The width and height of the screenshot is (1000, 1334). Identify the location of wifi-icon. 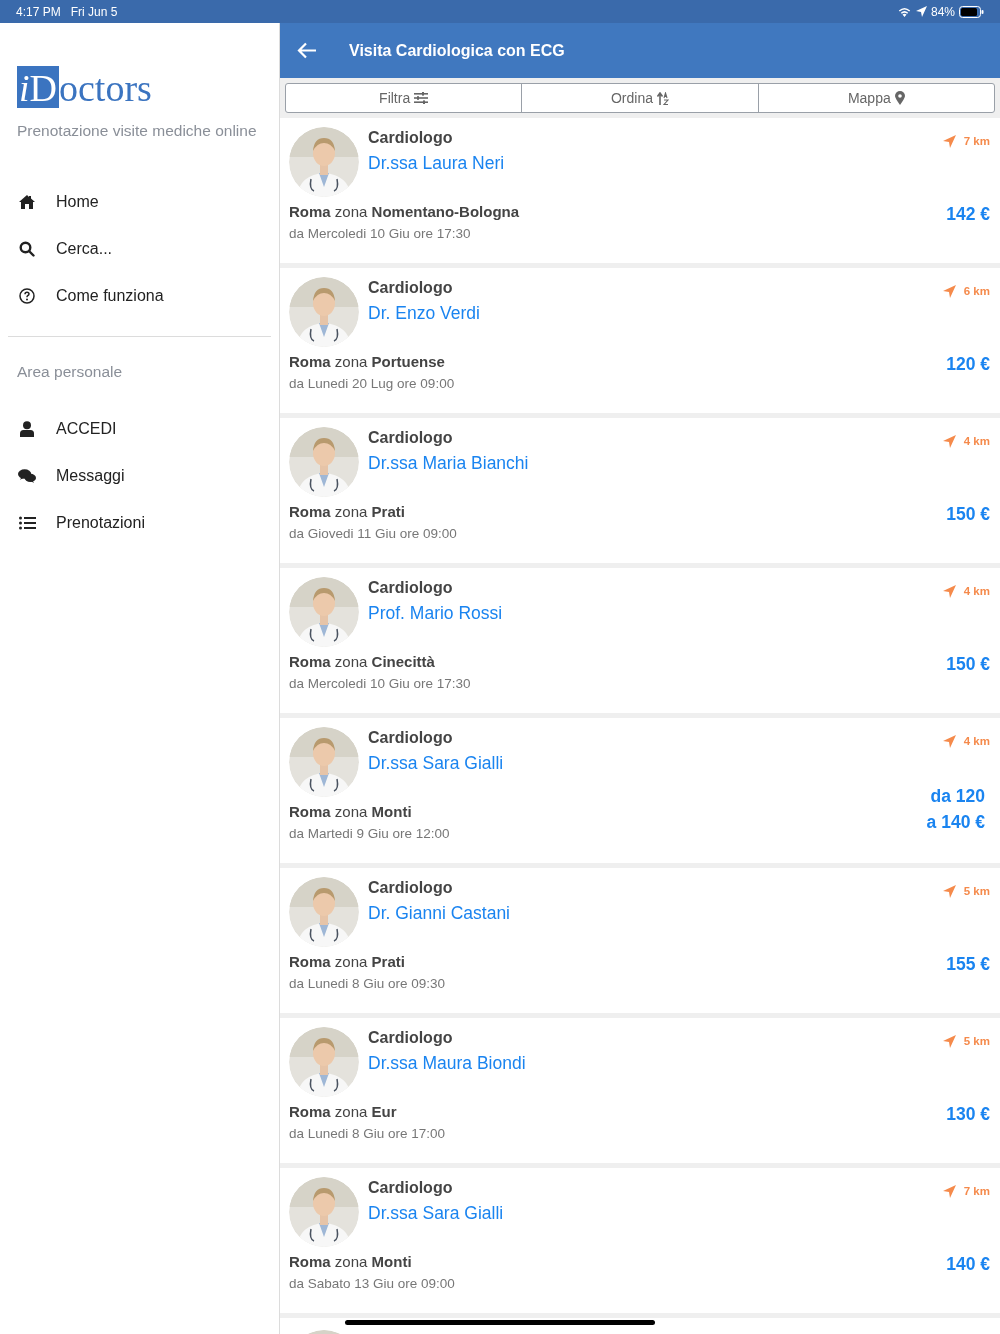
(904, 11).